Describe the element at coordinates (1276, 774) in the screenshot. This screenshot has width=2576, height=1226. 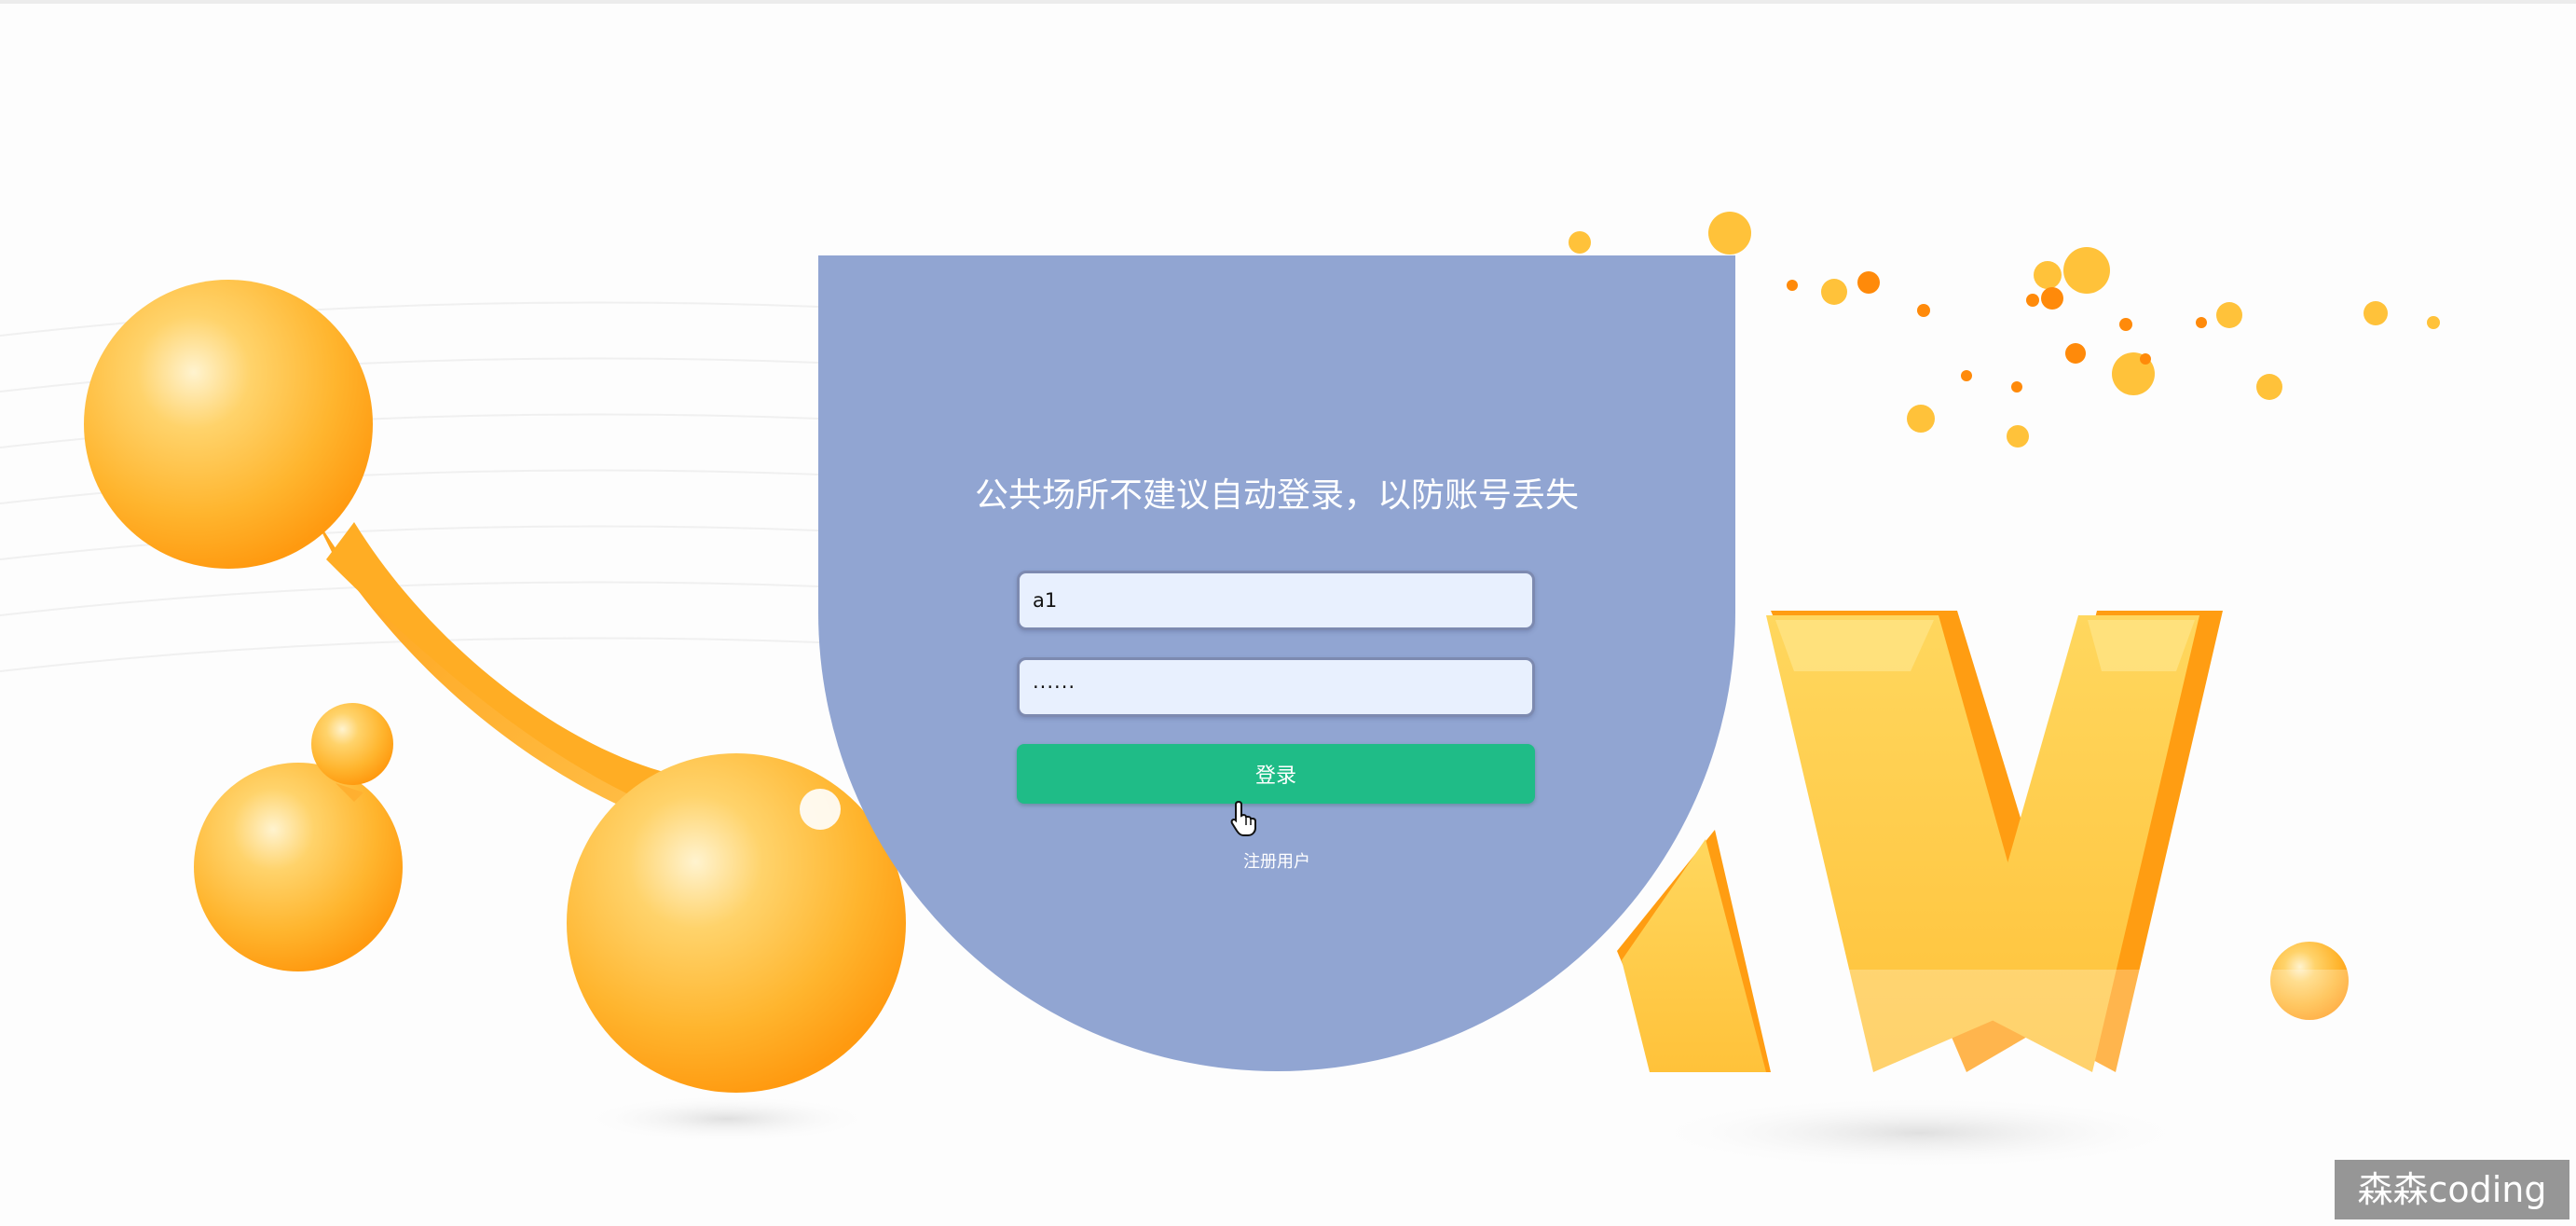
I see `login-button: 登录` at that location.